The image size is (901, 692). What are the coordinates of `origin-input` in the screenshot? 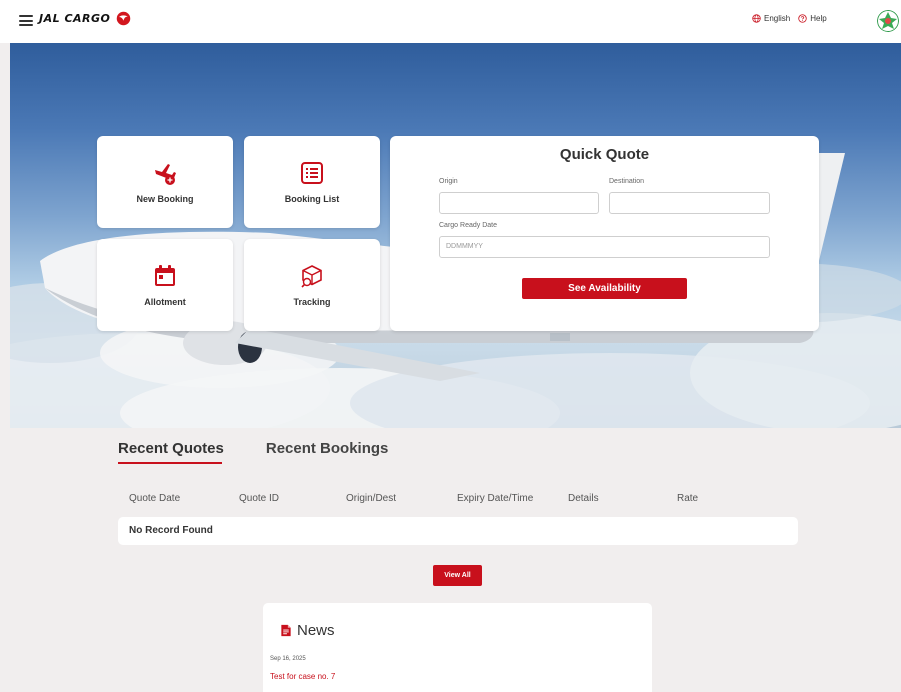 It's located at (519, 203).